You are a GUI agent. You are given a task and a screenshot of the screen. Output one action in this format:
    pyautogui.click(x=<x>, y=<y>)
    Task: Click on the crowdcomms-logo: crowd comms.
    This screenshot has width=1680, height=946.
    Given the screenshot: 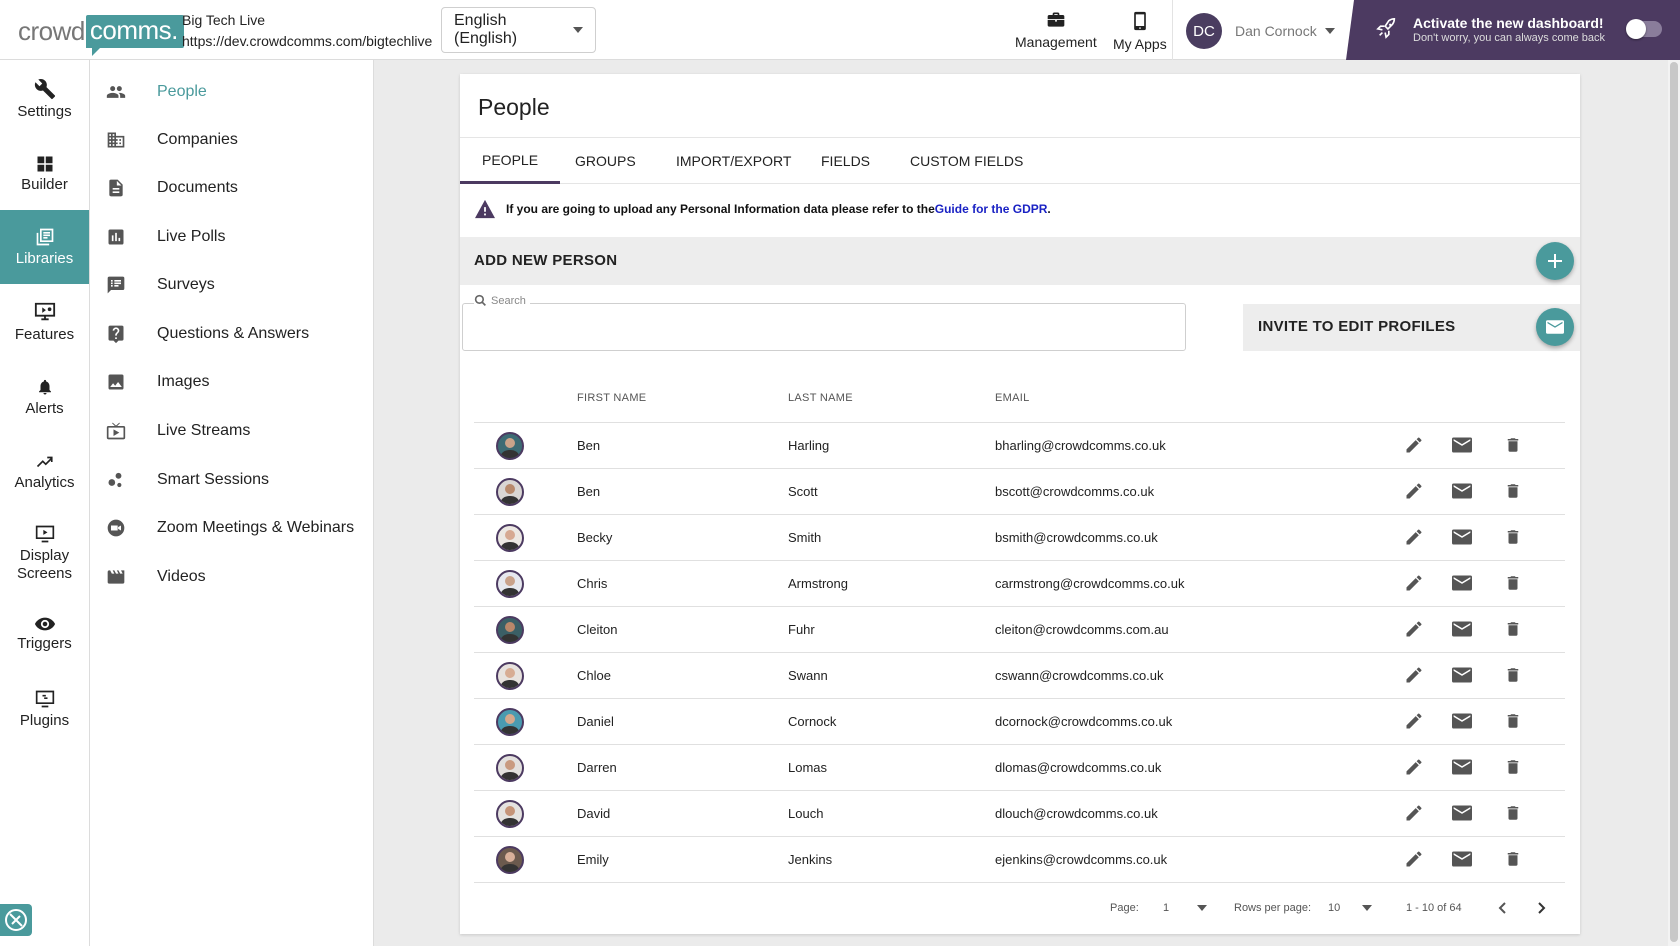 What is the action you would take?
    pyautogui.click(x=101, y=35)
    